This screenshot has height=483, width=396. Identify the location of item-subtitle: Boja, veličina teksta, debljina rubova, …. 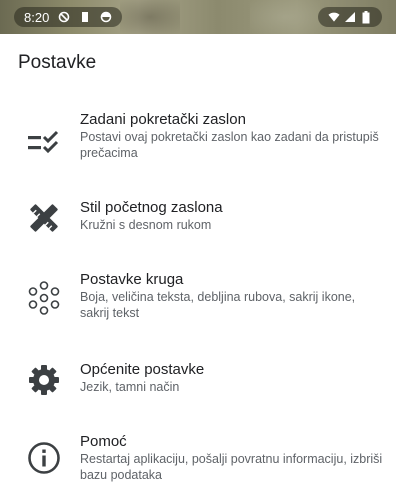
(218, 305).